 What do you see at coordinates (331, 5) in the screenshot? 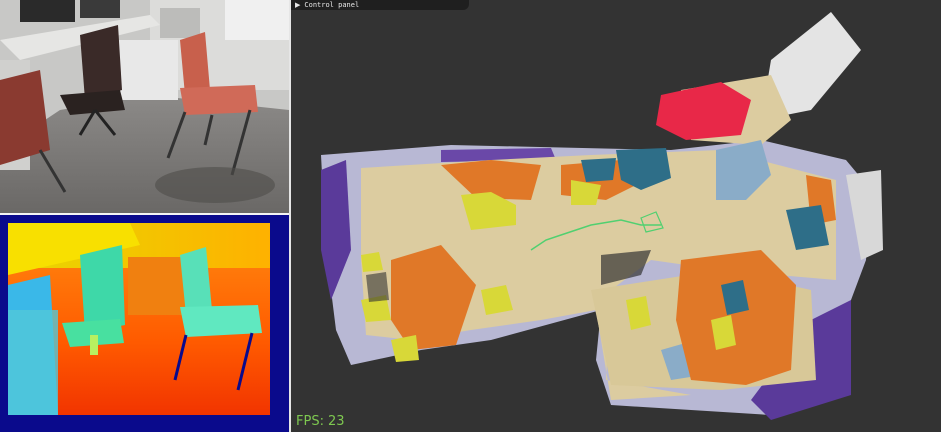
I see `control-panel-title: Control panel` at bounding box center [331, 5].